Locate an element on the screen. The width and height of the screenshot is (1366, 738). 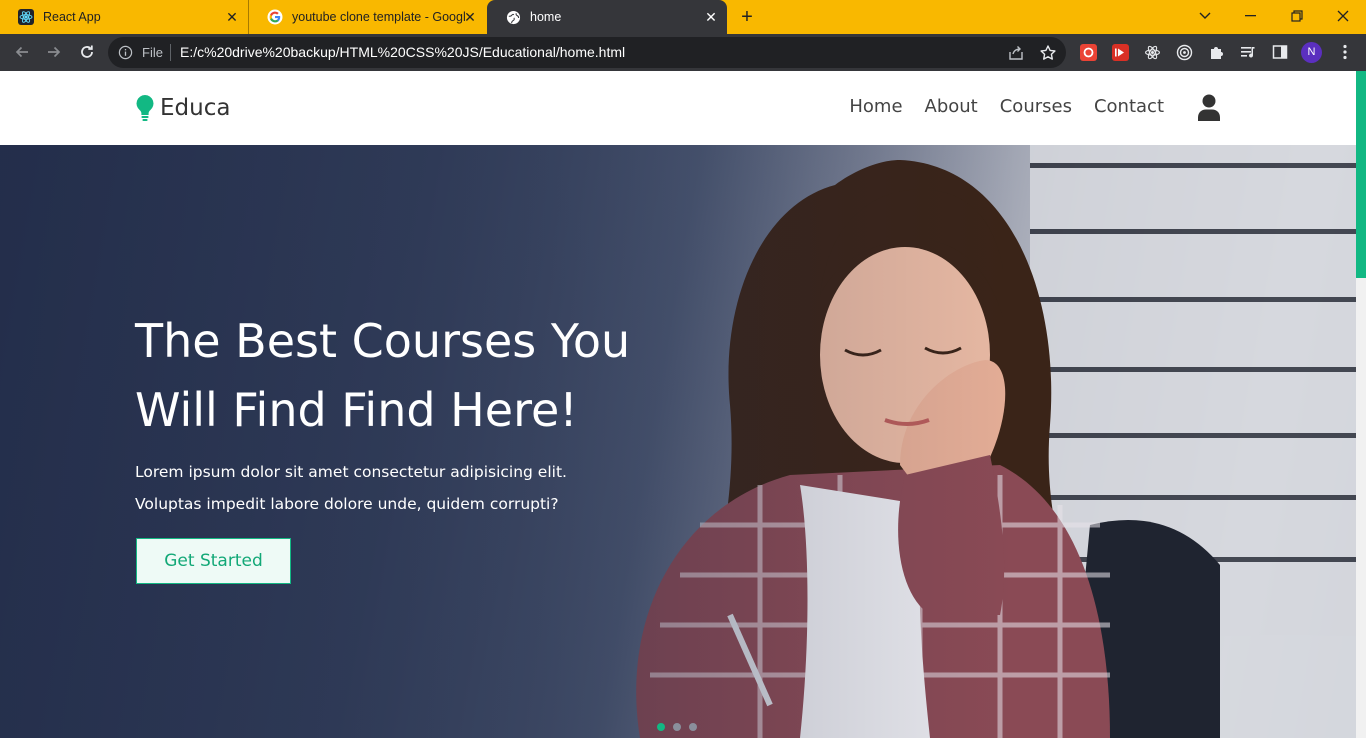
nav-link-courses: Courses is located at coordinates (1036, 106).